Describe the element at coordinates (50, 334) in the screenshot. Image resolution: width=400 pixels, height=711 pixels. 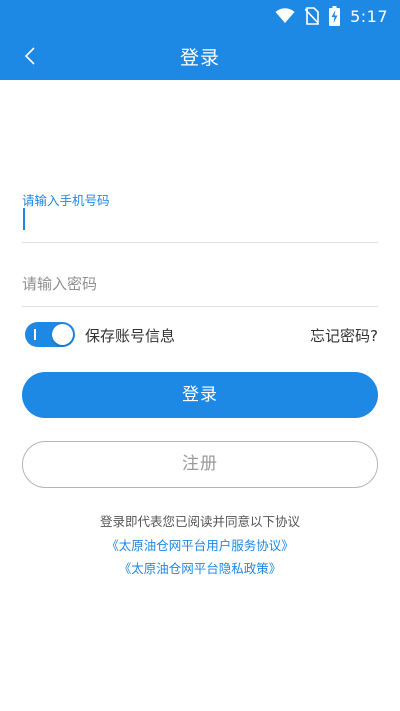
I see `remember-toggle` at that location.